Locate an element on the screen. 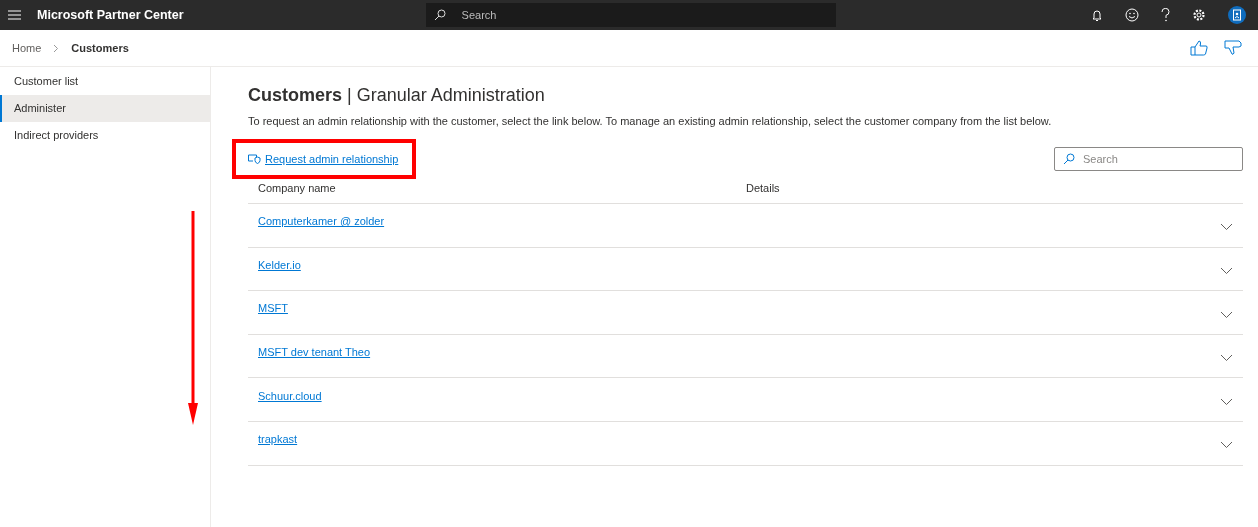 This screenshot has width=1258, height=527. app-title: Microsoft Partner Center is located at coordinates (110, 15).